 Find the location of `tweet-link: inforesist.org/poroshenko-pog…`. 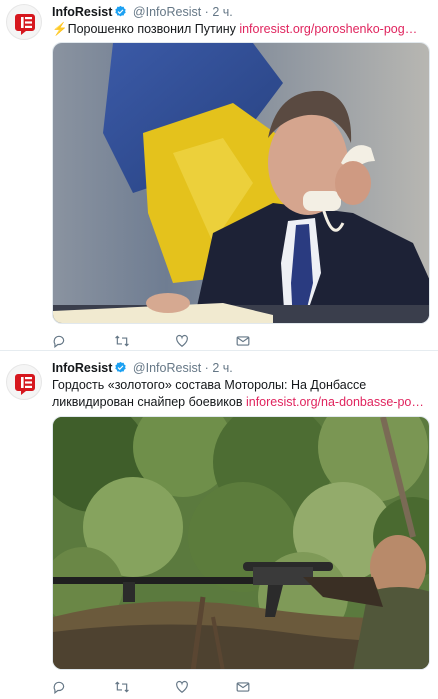

tweet-link: inforesist.org/poroshenko-pog… is located at coordinates (328, 29).